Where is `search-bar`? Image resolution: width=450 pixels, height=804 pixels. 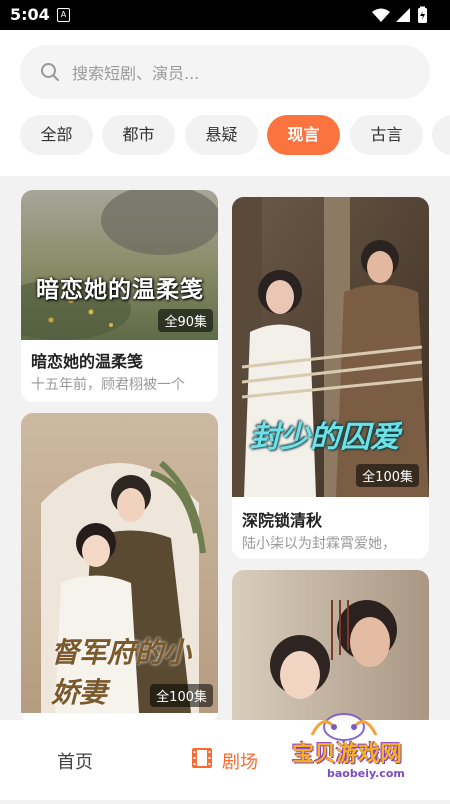 search-bar is located at coordinates (225, 72).